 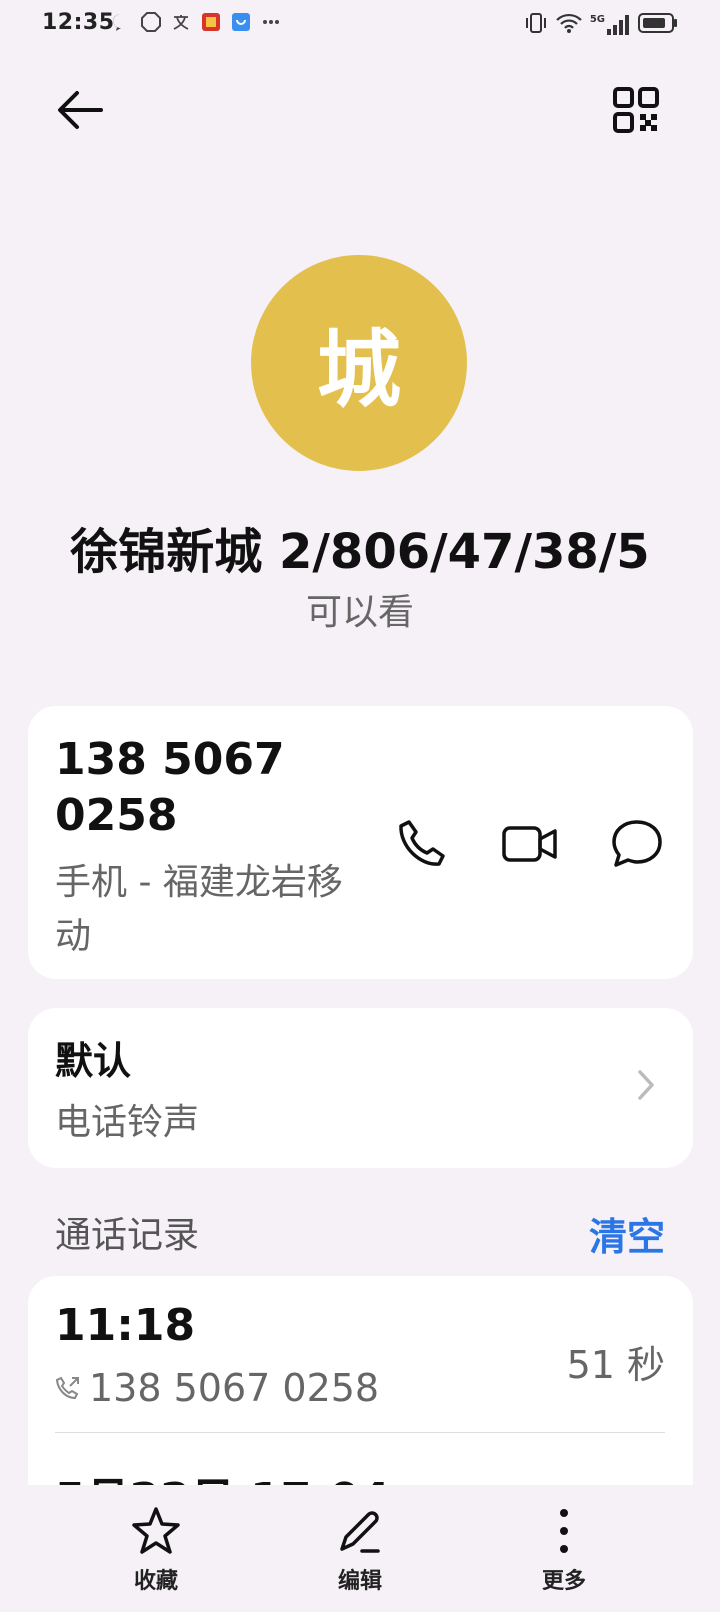 I want to click on outgoing-call-icon, so click(x=67, y=1388).